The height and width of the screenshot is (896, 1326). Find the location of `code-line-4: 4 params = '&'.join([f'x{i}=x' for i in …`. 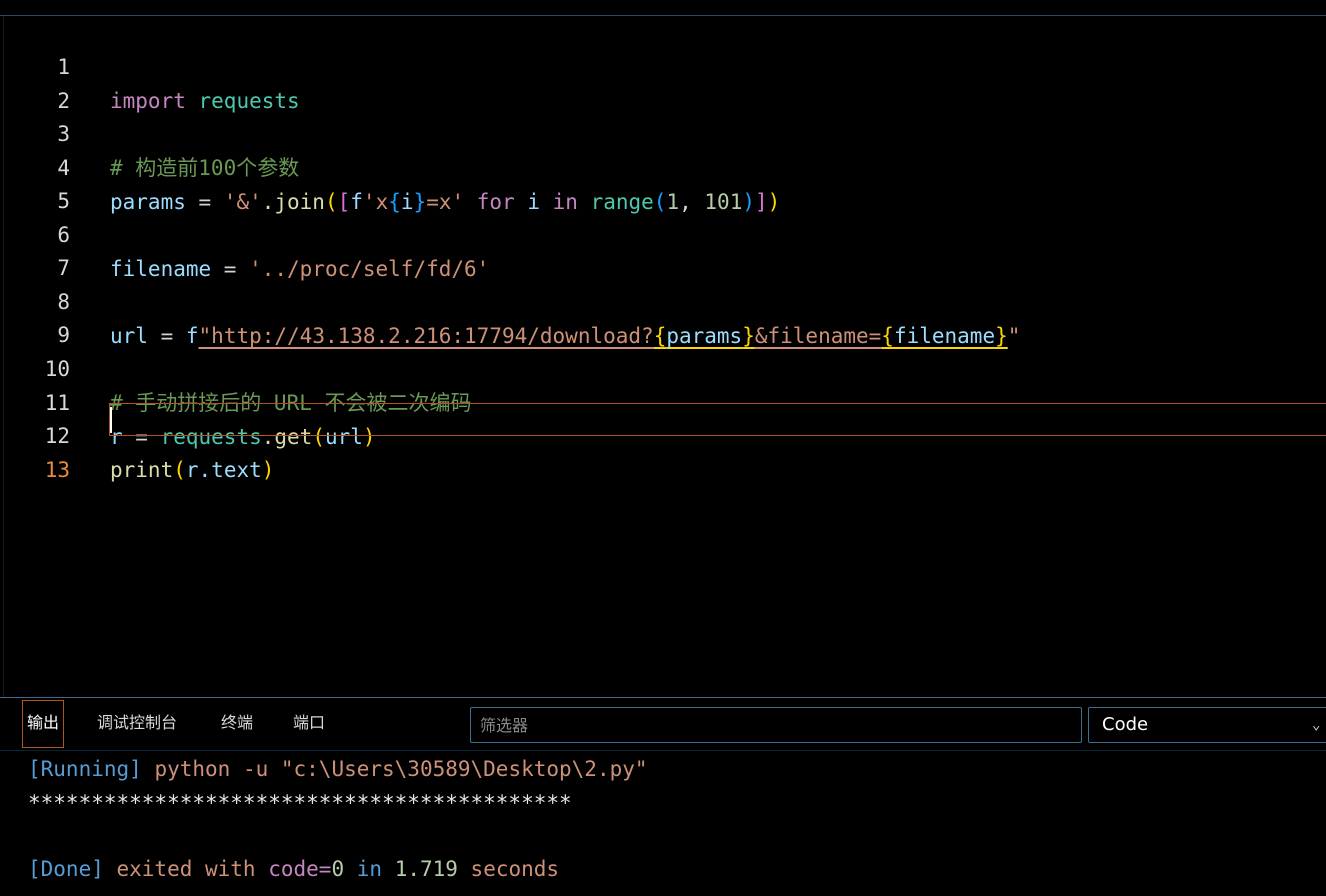

code-line-4: 4 params = '&'.join([f'x{i}=x' for i in … is located at coordinates (663, 165).